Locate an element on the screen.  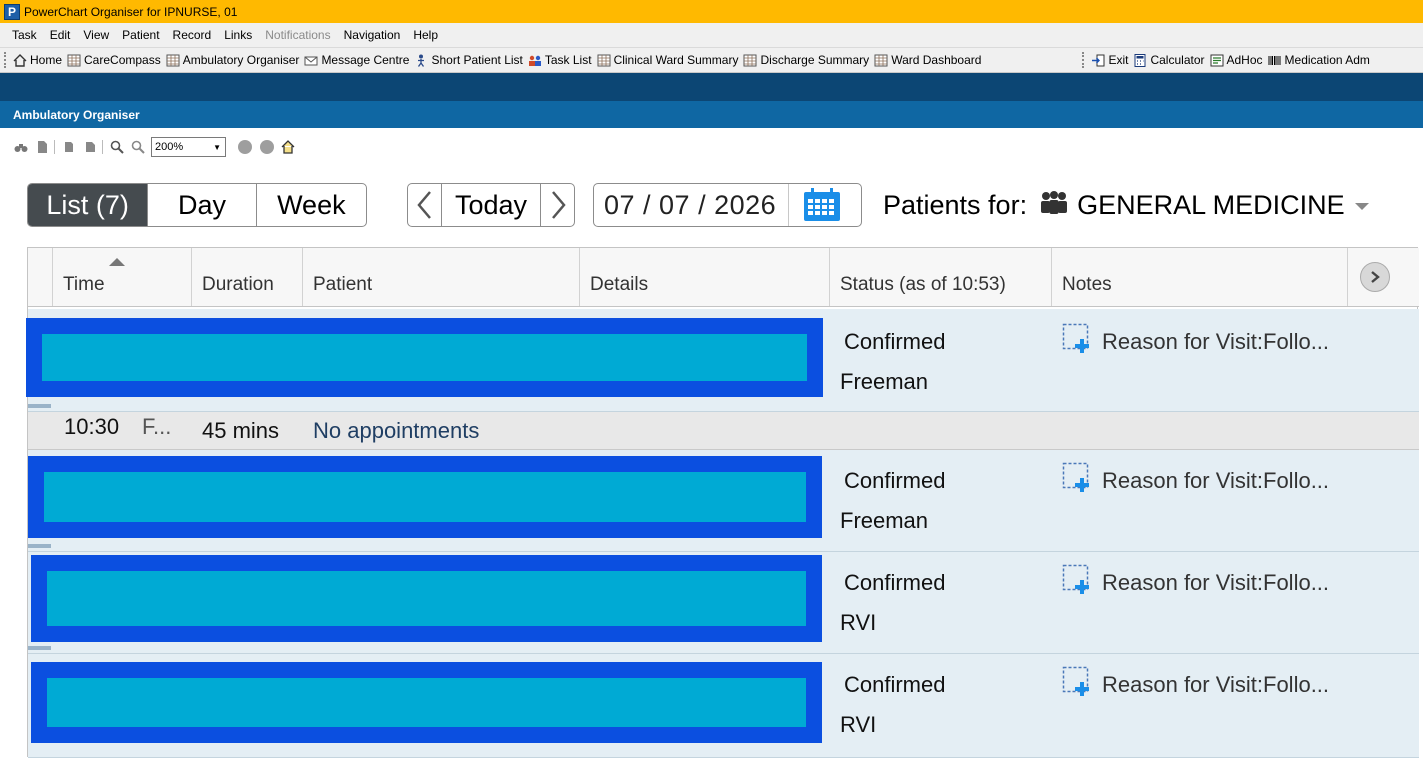
header-details: Details is located at coordinates (705, 277).